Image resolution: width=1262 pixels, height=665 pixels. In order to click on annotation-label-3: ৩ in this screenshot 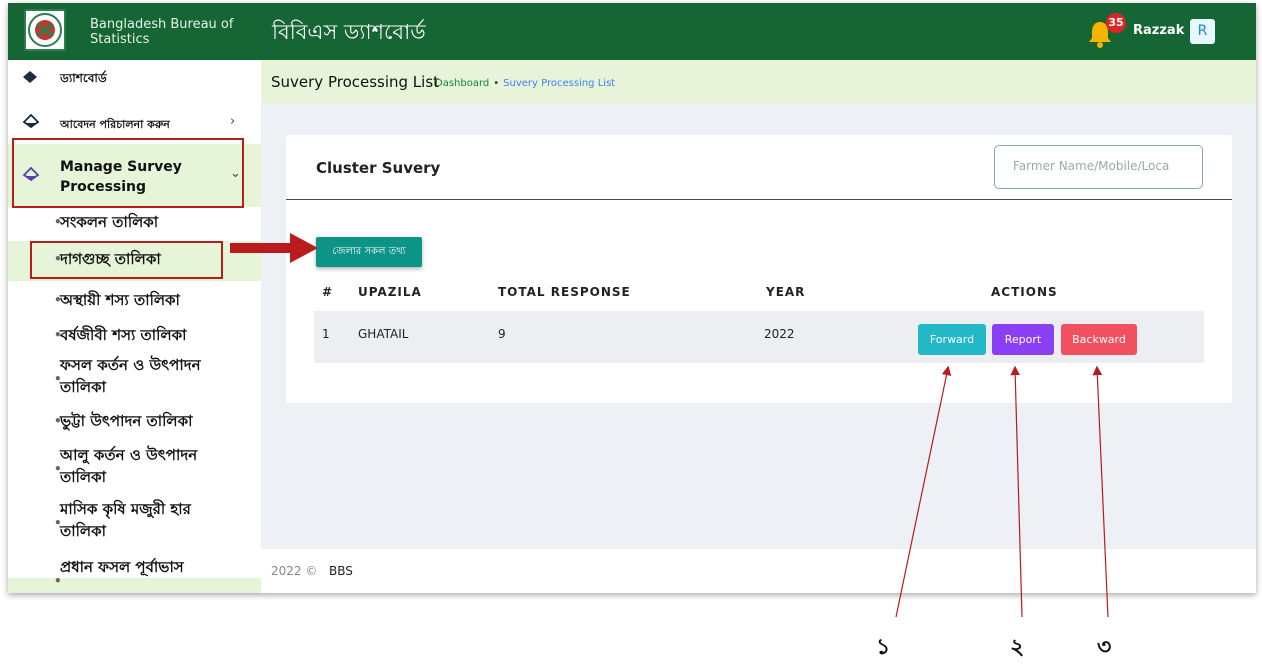, I will do `click(1104, 647)`.